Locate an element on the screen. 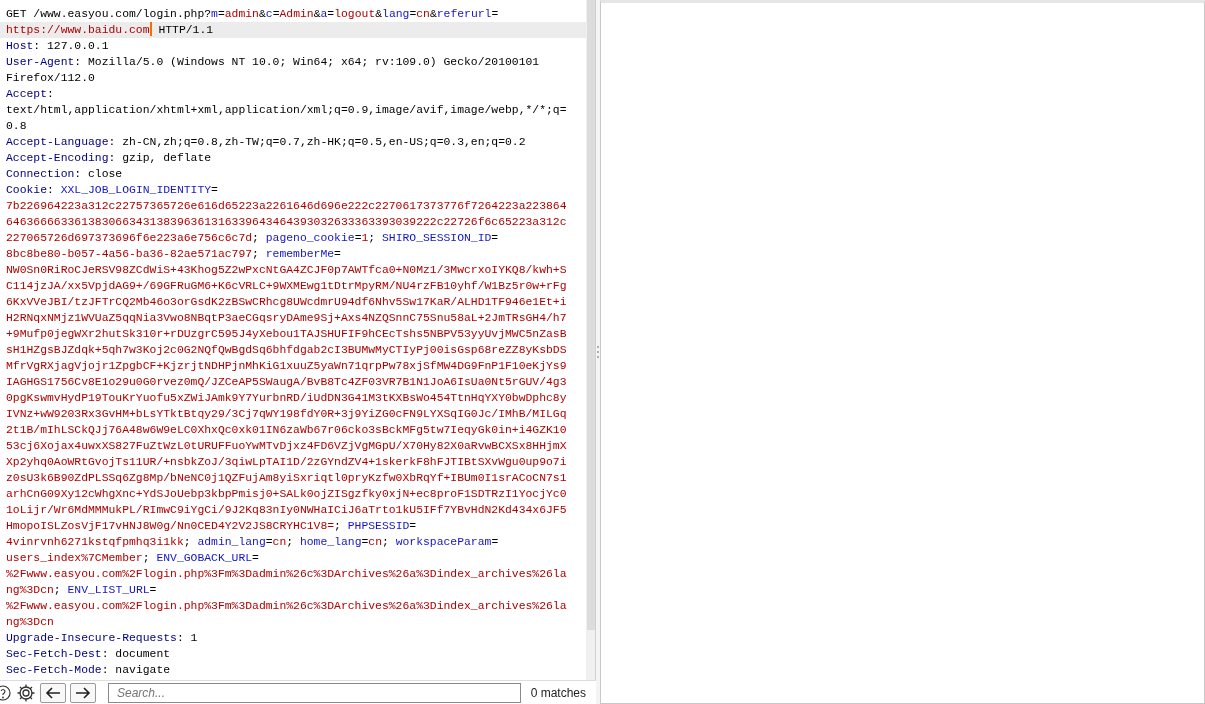 This screenshot has width=1205, height=704. request-line: 8bc8be80-b057-4a56-ba36-82ae571ac797; rememberMe= is located at coordinates (173, 254).